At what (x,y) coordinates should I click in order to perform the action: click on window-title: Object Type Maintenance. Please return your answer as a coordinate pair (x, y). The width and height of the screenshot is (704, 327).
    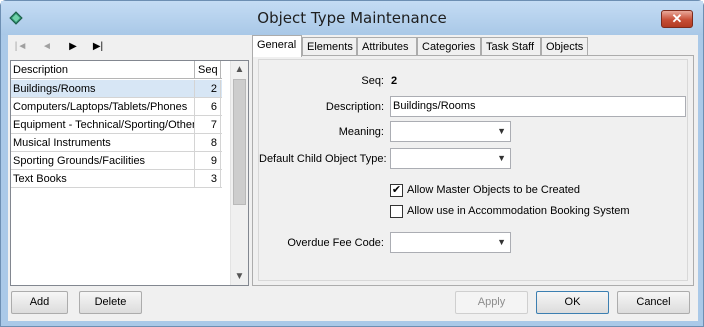
    Looking at the image, I should click on (352, 18).